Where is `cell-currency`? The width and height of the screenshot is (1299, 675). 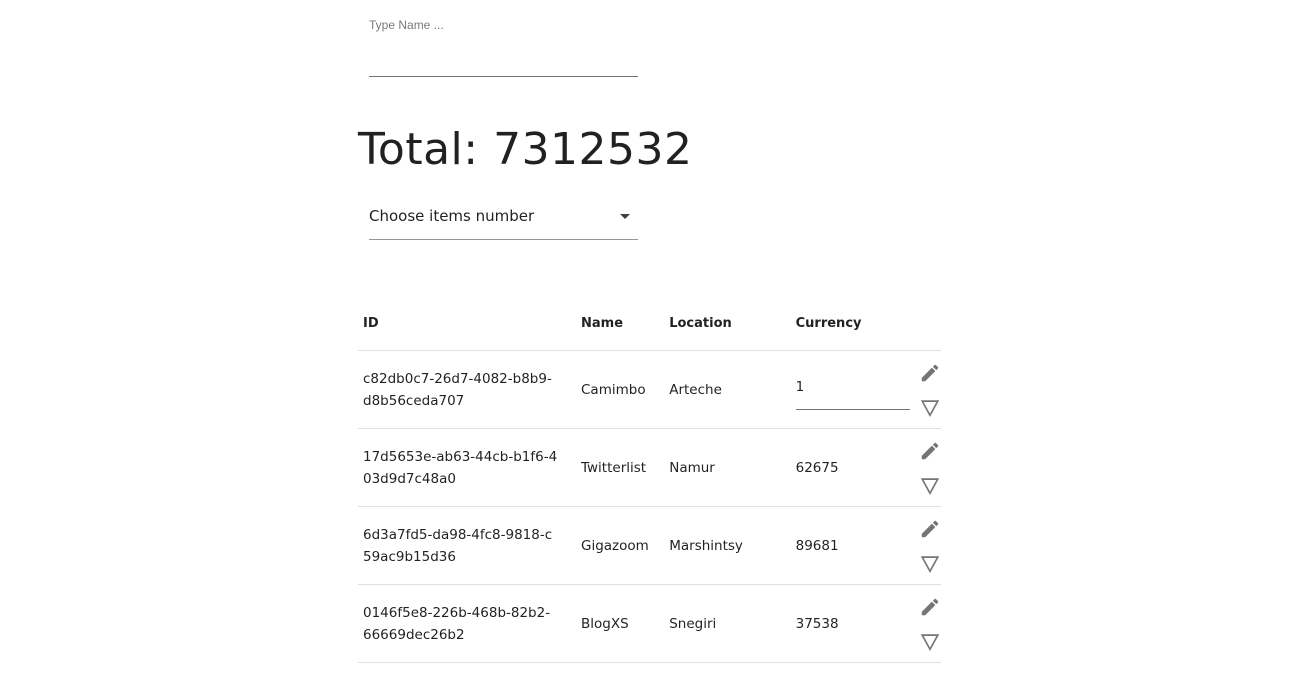 cell-currency is located at coordinates (856, 389).